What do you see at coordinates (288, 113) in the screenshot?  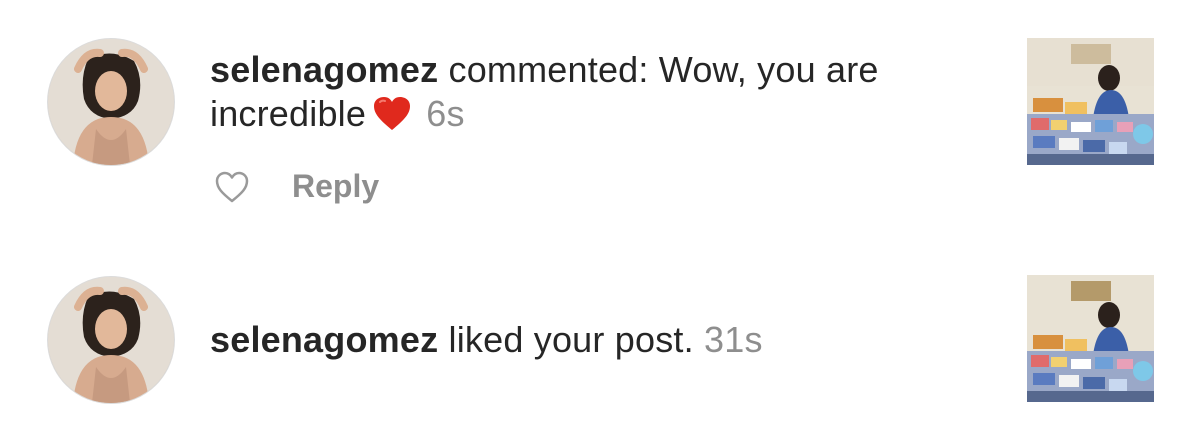 I see `comment-text-line2: incredible` at bounding box center [288, 113].